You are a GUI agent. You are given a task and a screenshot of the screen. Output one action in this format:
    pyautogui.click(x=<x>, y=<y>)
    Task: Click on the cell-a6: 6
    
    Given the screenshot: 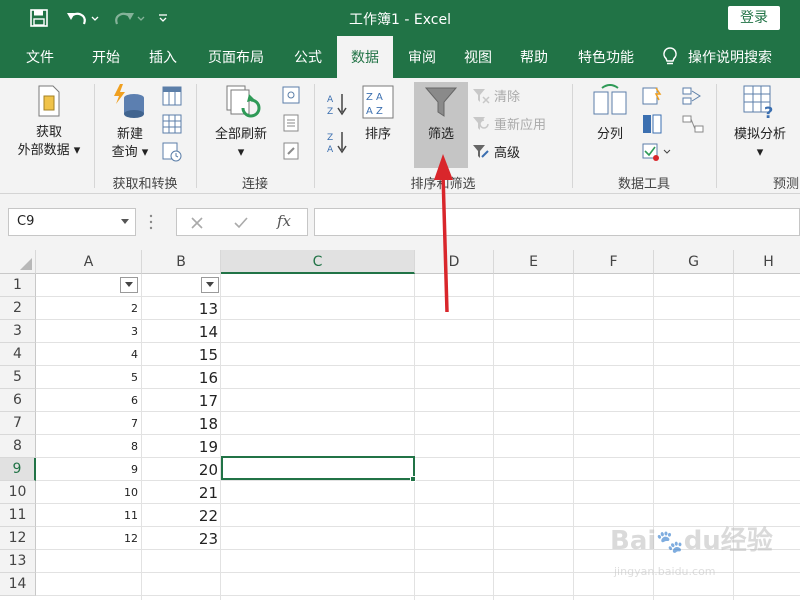 What is the action you would take?
    pyautogui.click(x=87, y=400)
    